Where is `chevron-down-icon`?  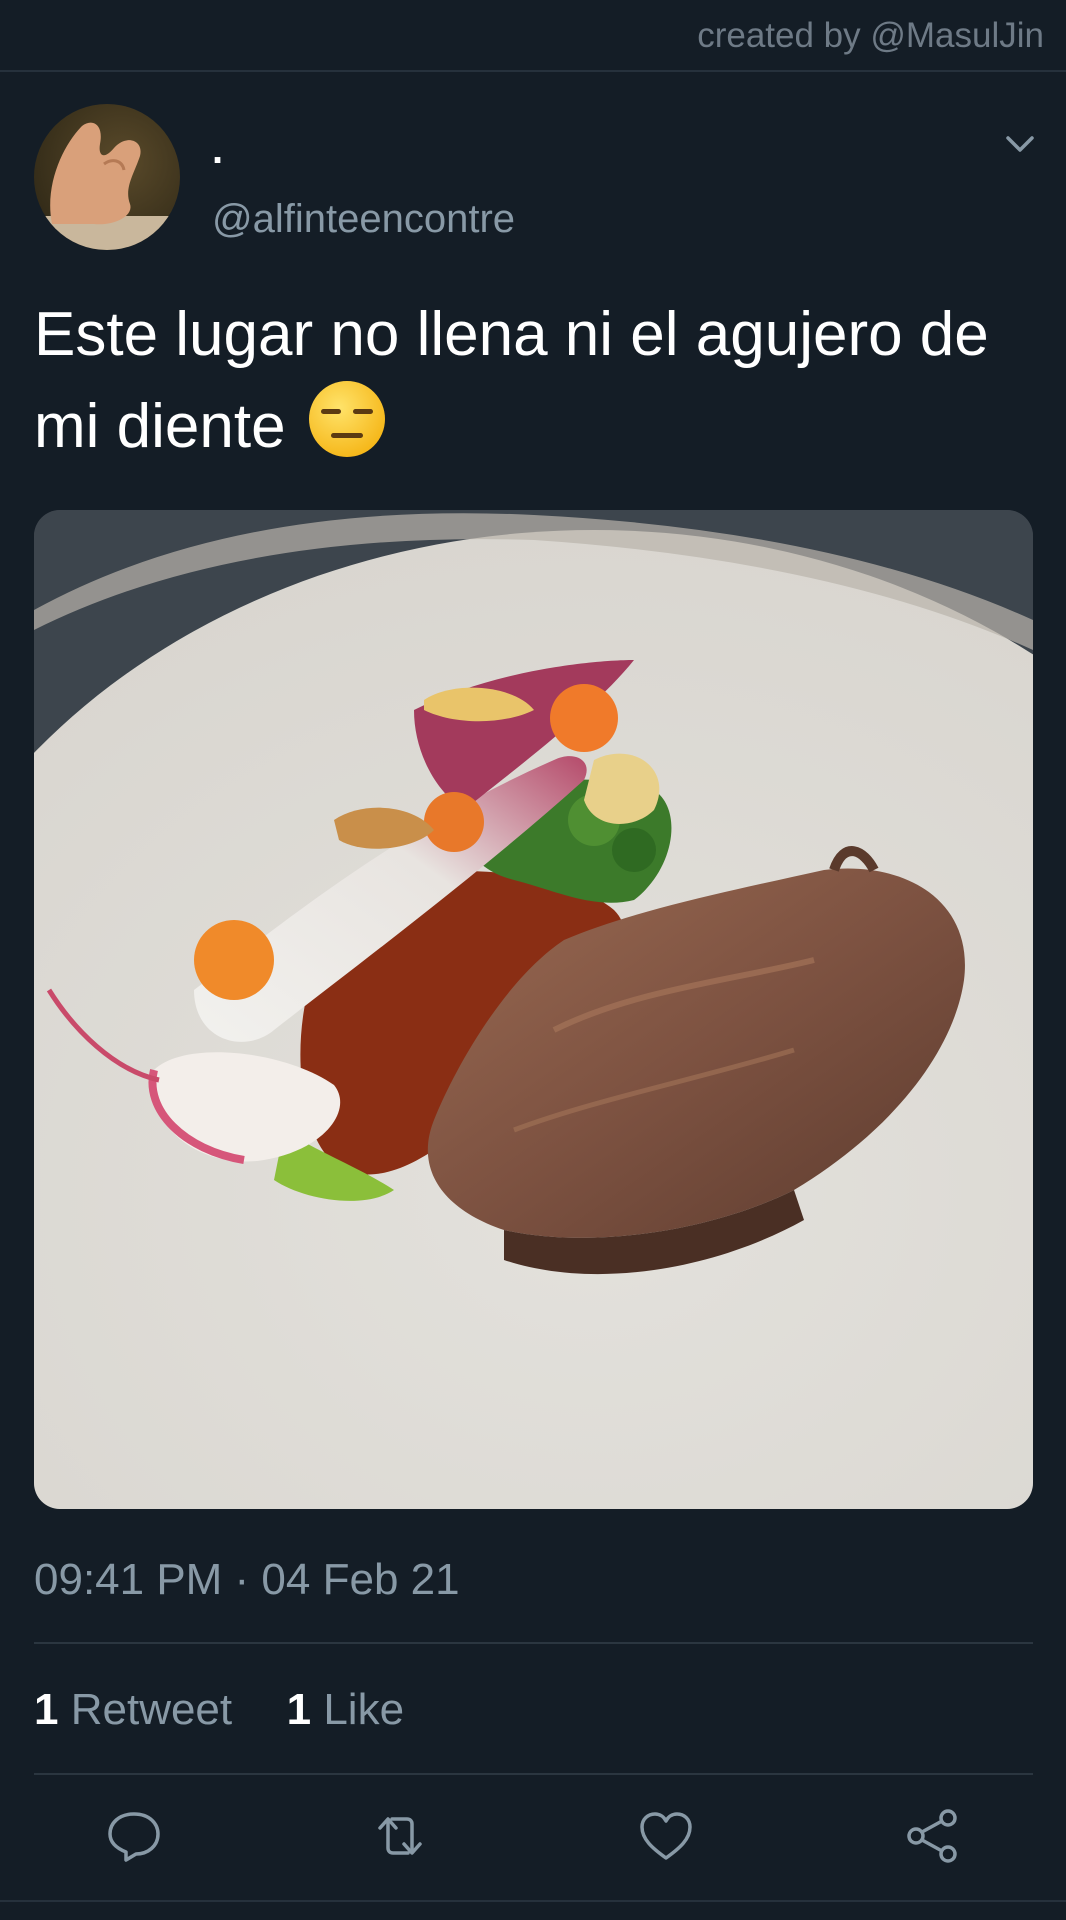
chevron-down-icon is located at coordinates (1020, 144).